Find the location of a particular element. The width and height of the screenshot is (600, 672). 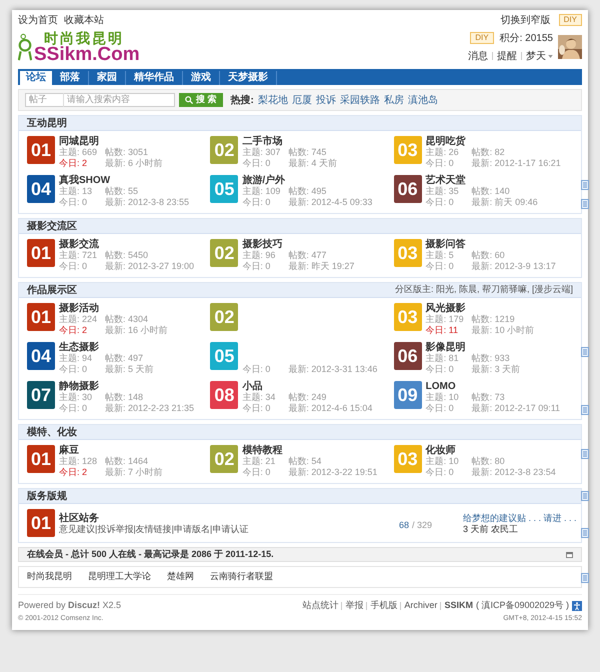

latest-text: 最新: 5 天前 is located at coordinates (129, 369).